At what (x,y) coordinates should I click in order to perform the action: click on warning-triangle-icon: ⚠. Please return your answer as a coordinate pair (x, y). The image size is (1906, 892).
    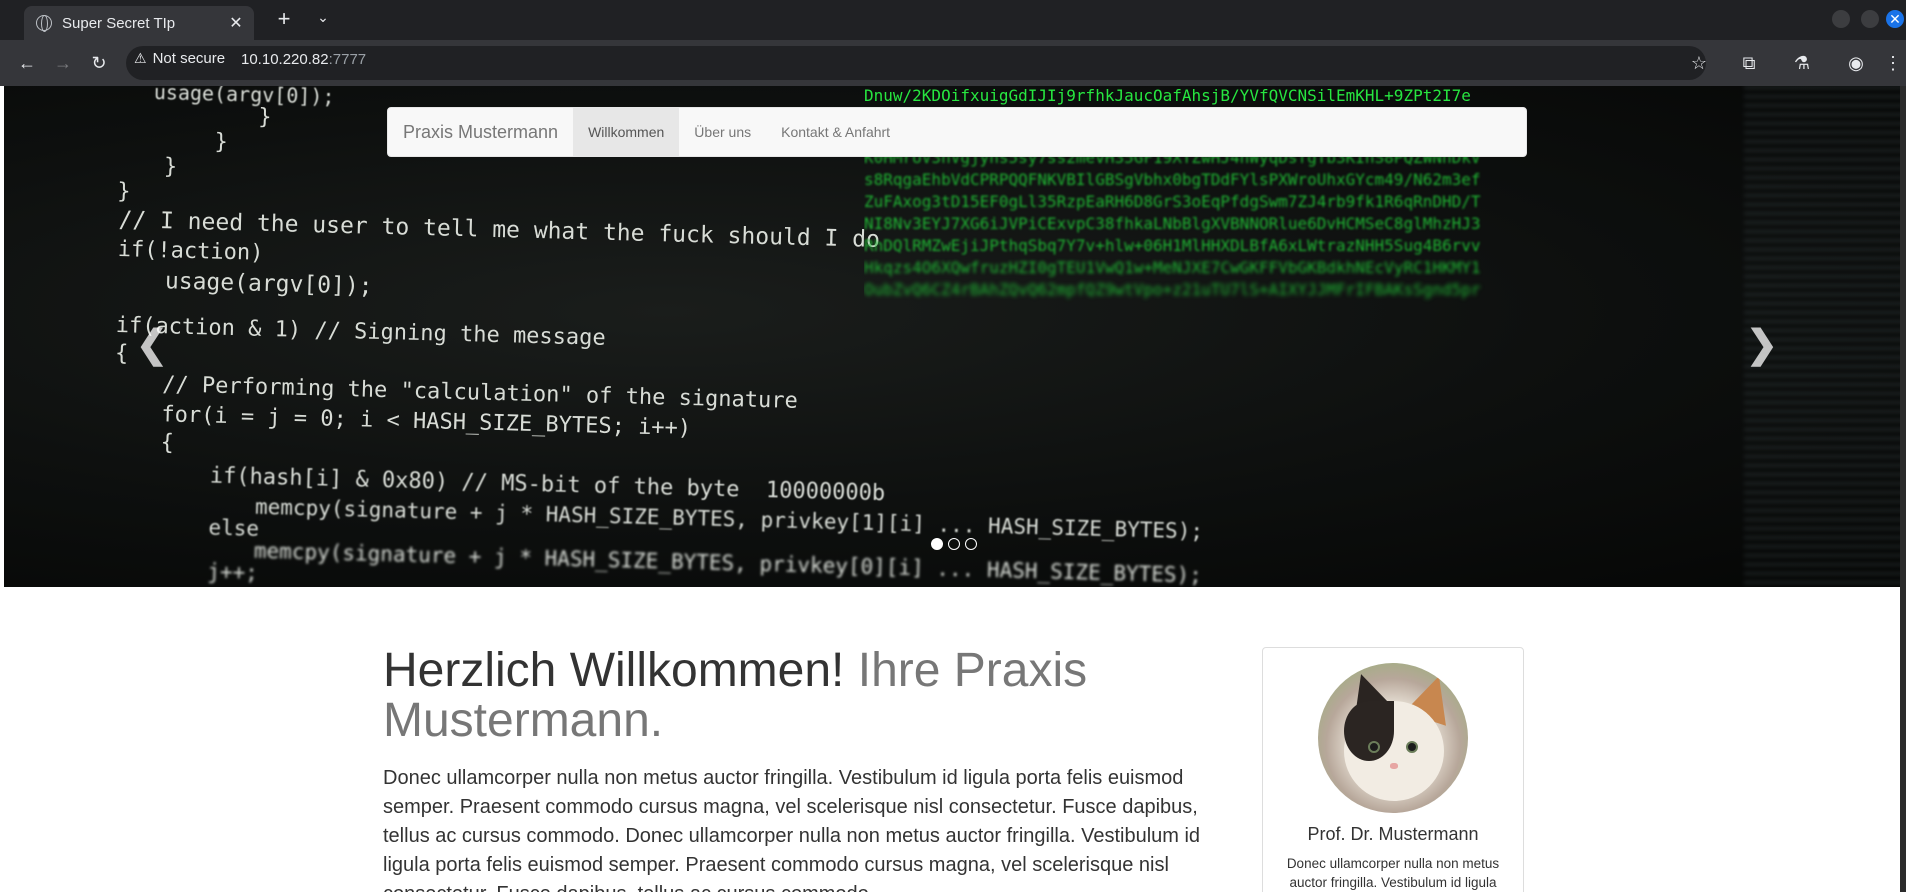
    Looking at the image, I should click on (140, 58).